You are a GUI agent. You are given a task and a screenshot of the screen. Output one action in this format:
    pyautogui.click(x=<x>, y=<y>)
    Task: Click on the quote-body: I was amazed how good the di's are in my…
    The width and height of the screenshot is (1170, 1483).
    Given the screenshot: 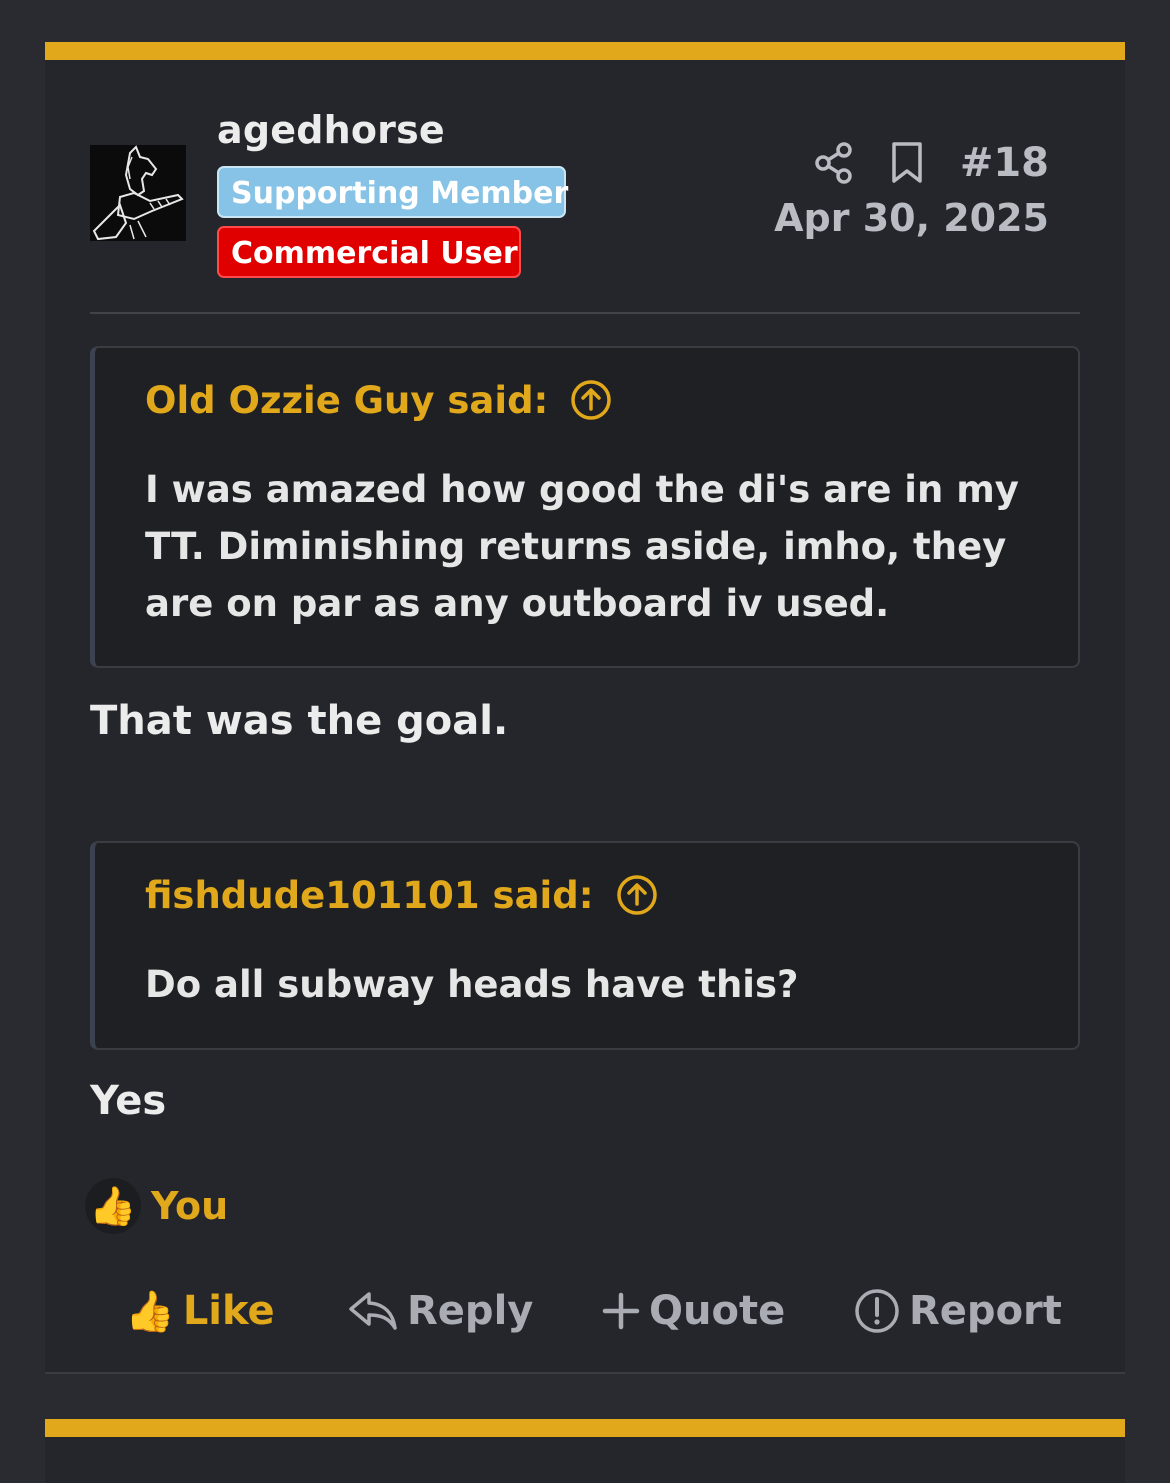 What is the action you would take?
    pyautogui.click(x=582, y=546)
    